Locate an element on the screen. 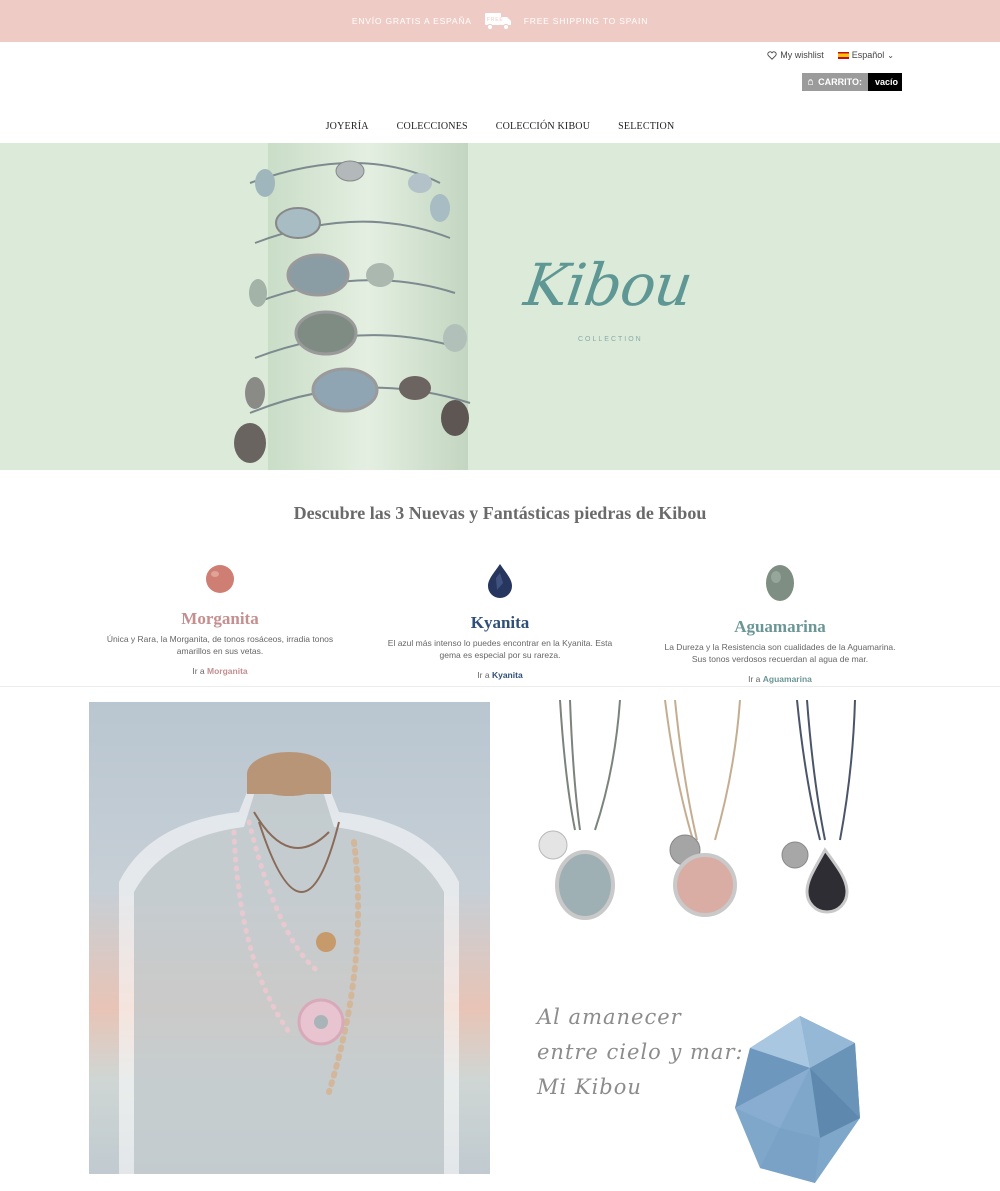 This screenshot has width=1000, height=1191. tagline-line-1: Al amanecer is located at coordinates (609, 1017).